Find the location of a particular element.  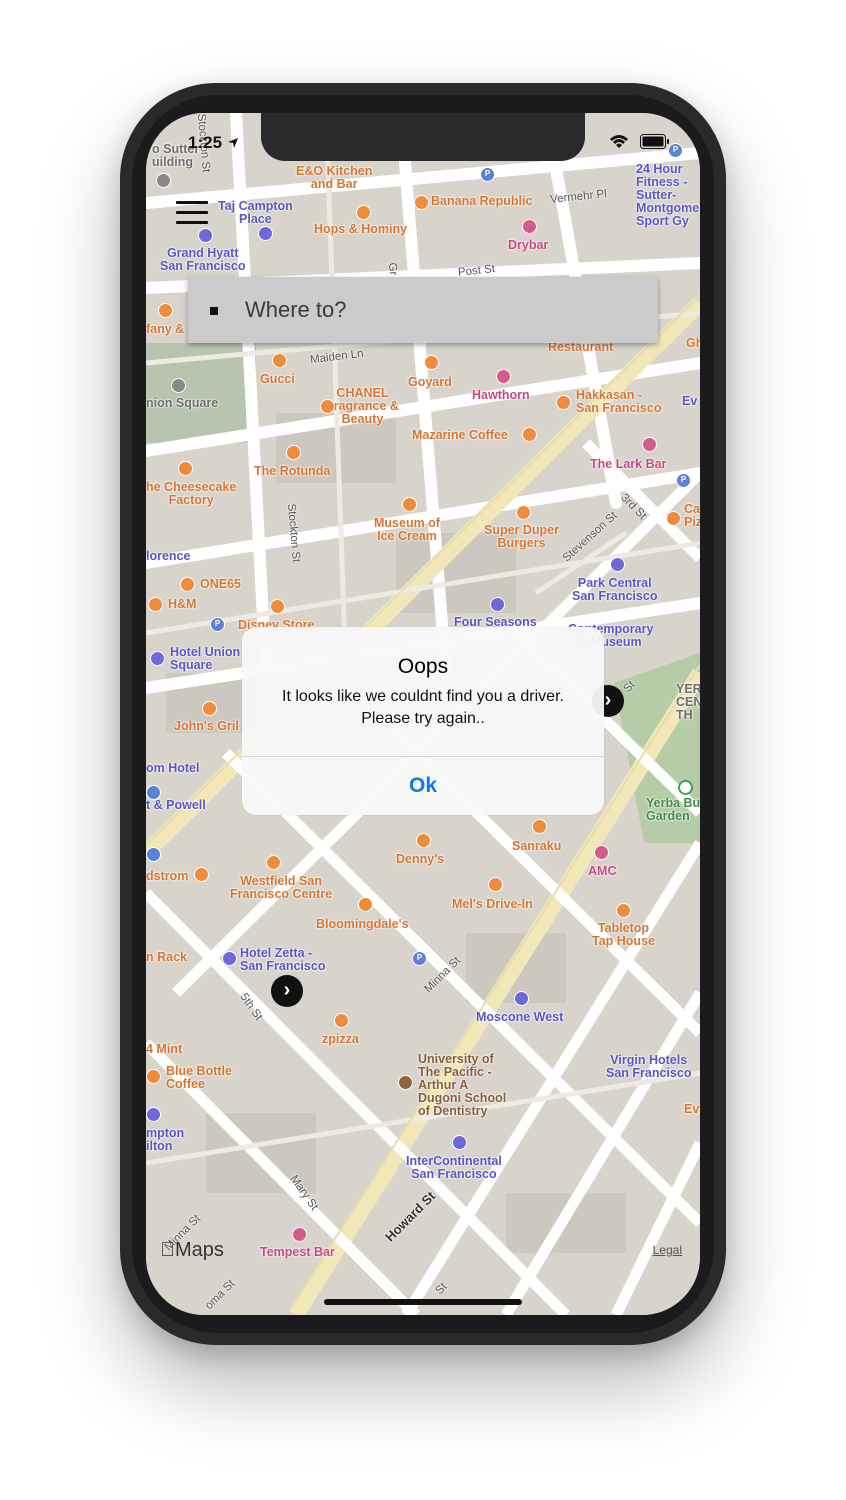

poi-dennys: Denny's is located at coordinates (420, 859).